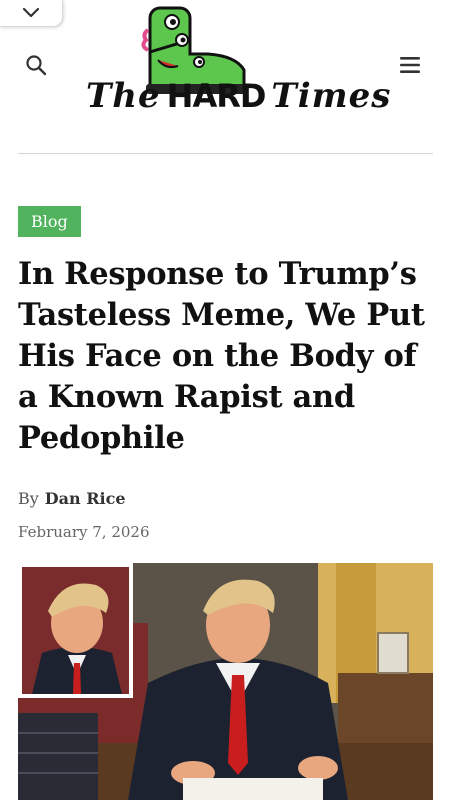  I want to click on menu-button, so click(410, 65).